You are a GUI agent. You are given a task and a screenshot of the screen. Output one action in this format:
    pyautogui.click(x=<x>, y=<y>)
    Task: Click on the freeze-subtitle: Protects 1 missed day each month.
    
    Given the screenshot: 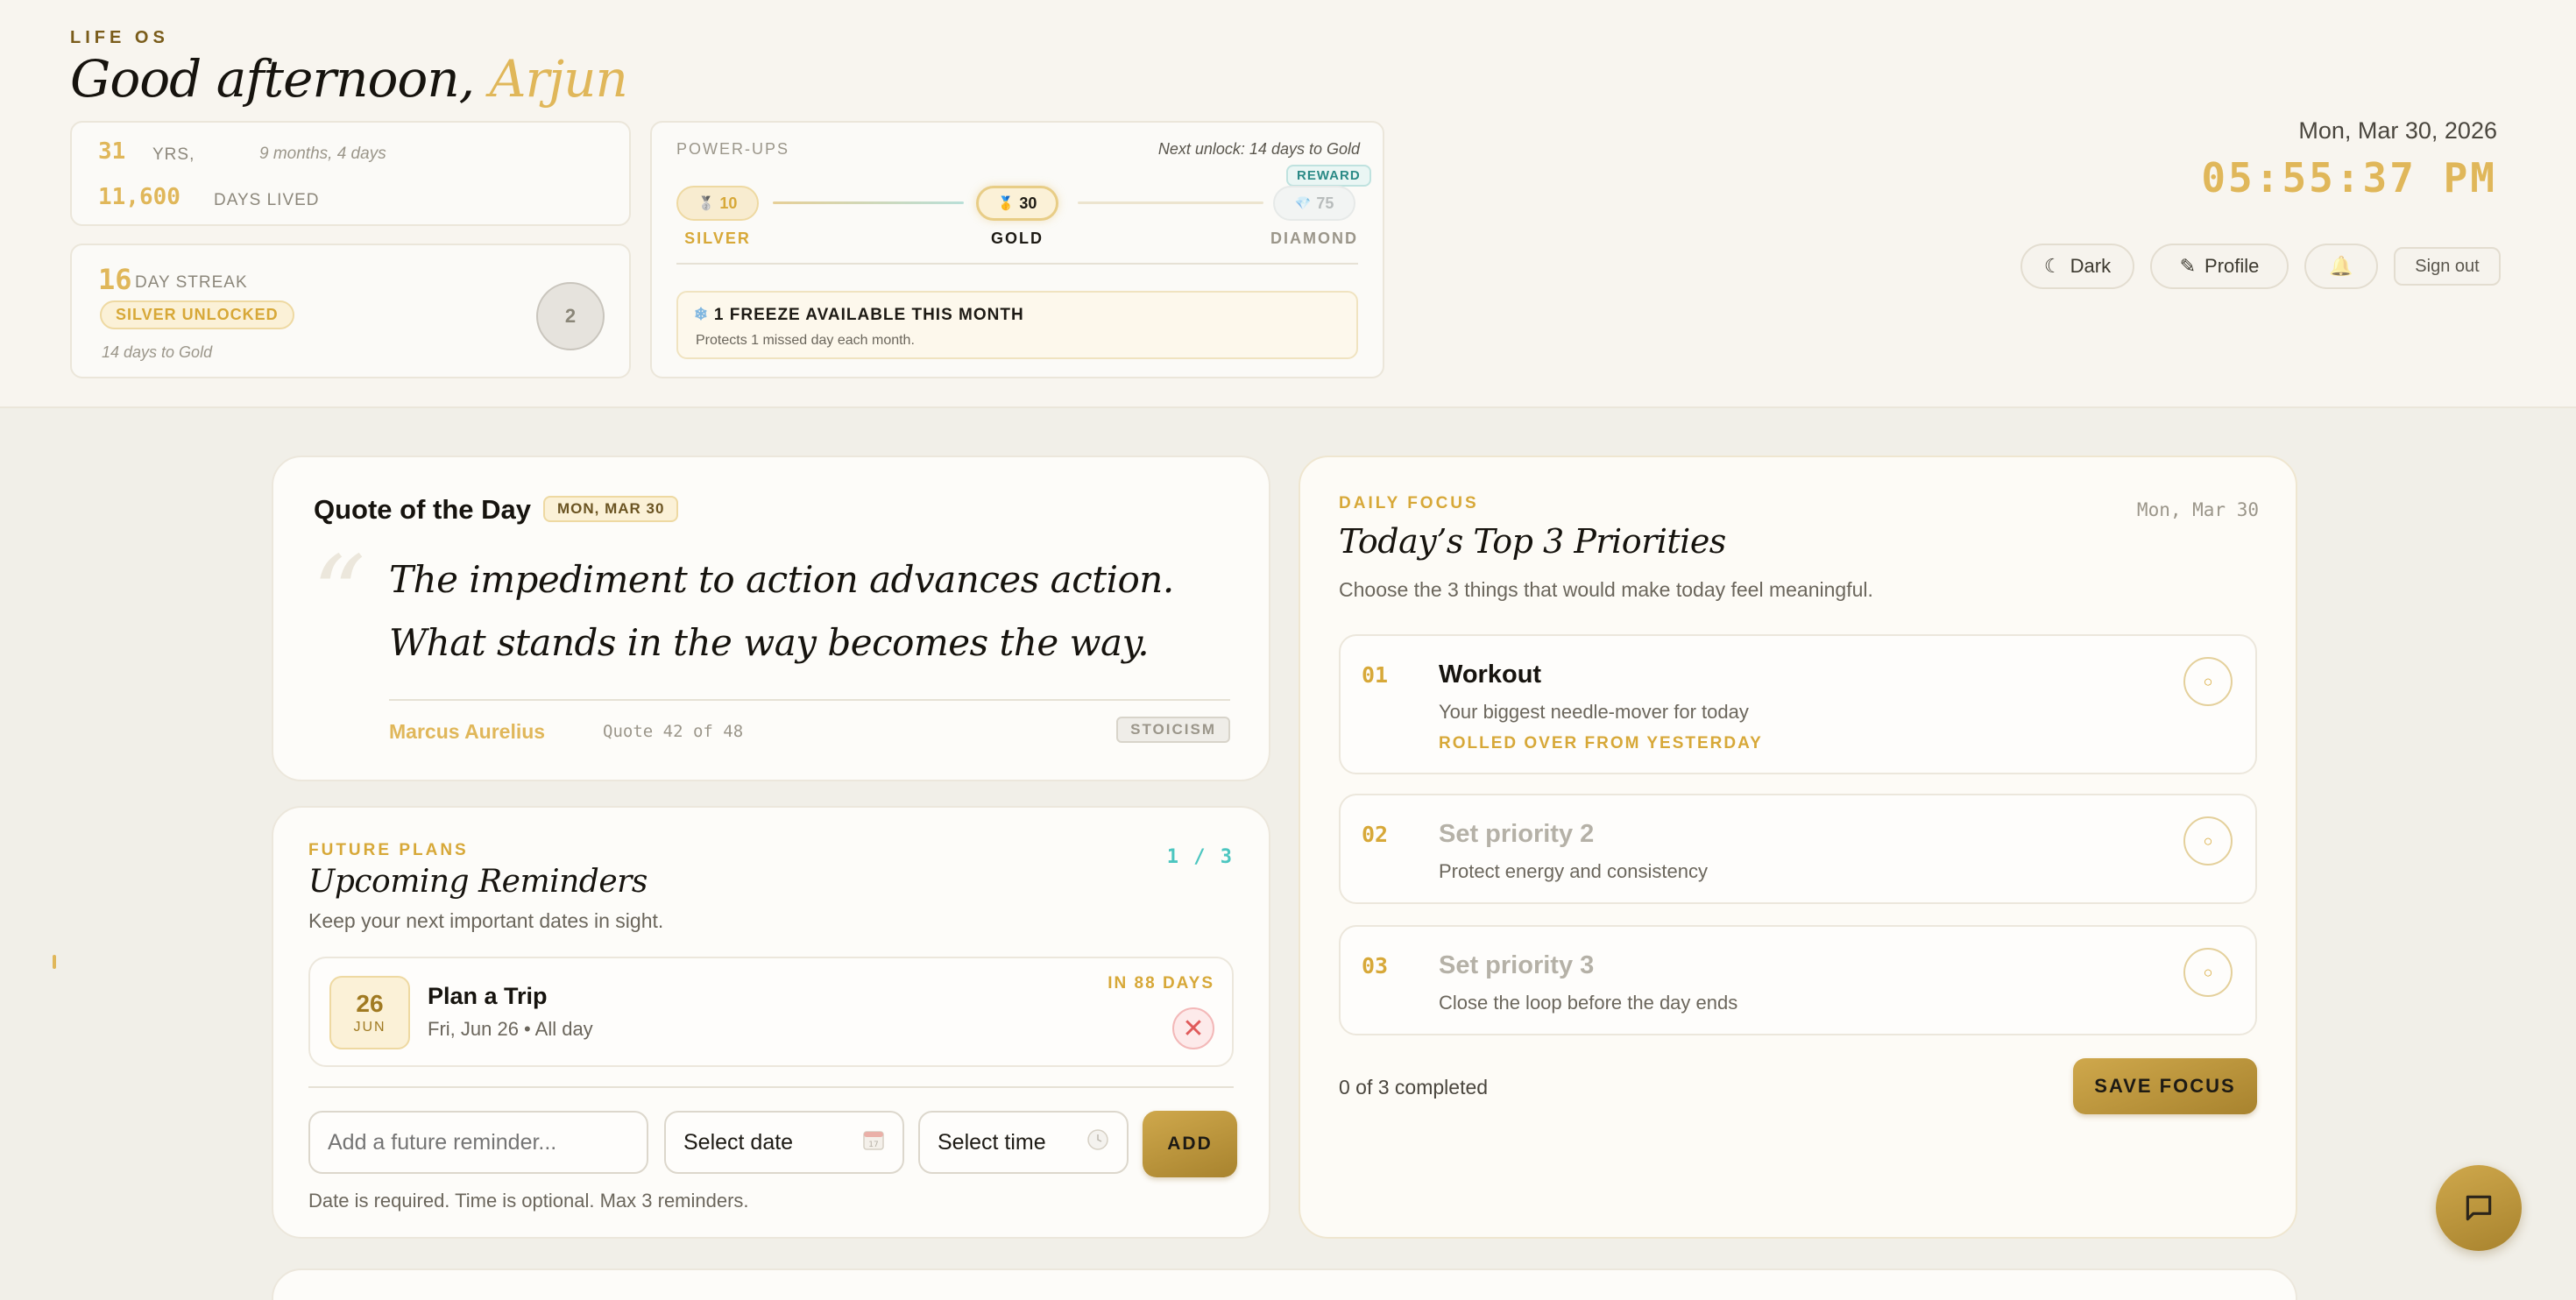 What is the action you would take?
    pyautogui.click(x=805, y=340)
    